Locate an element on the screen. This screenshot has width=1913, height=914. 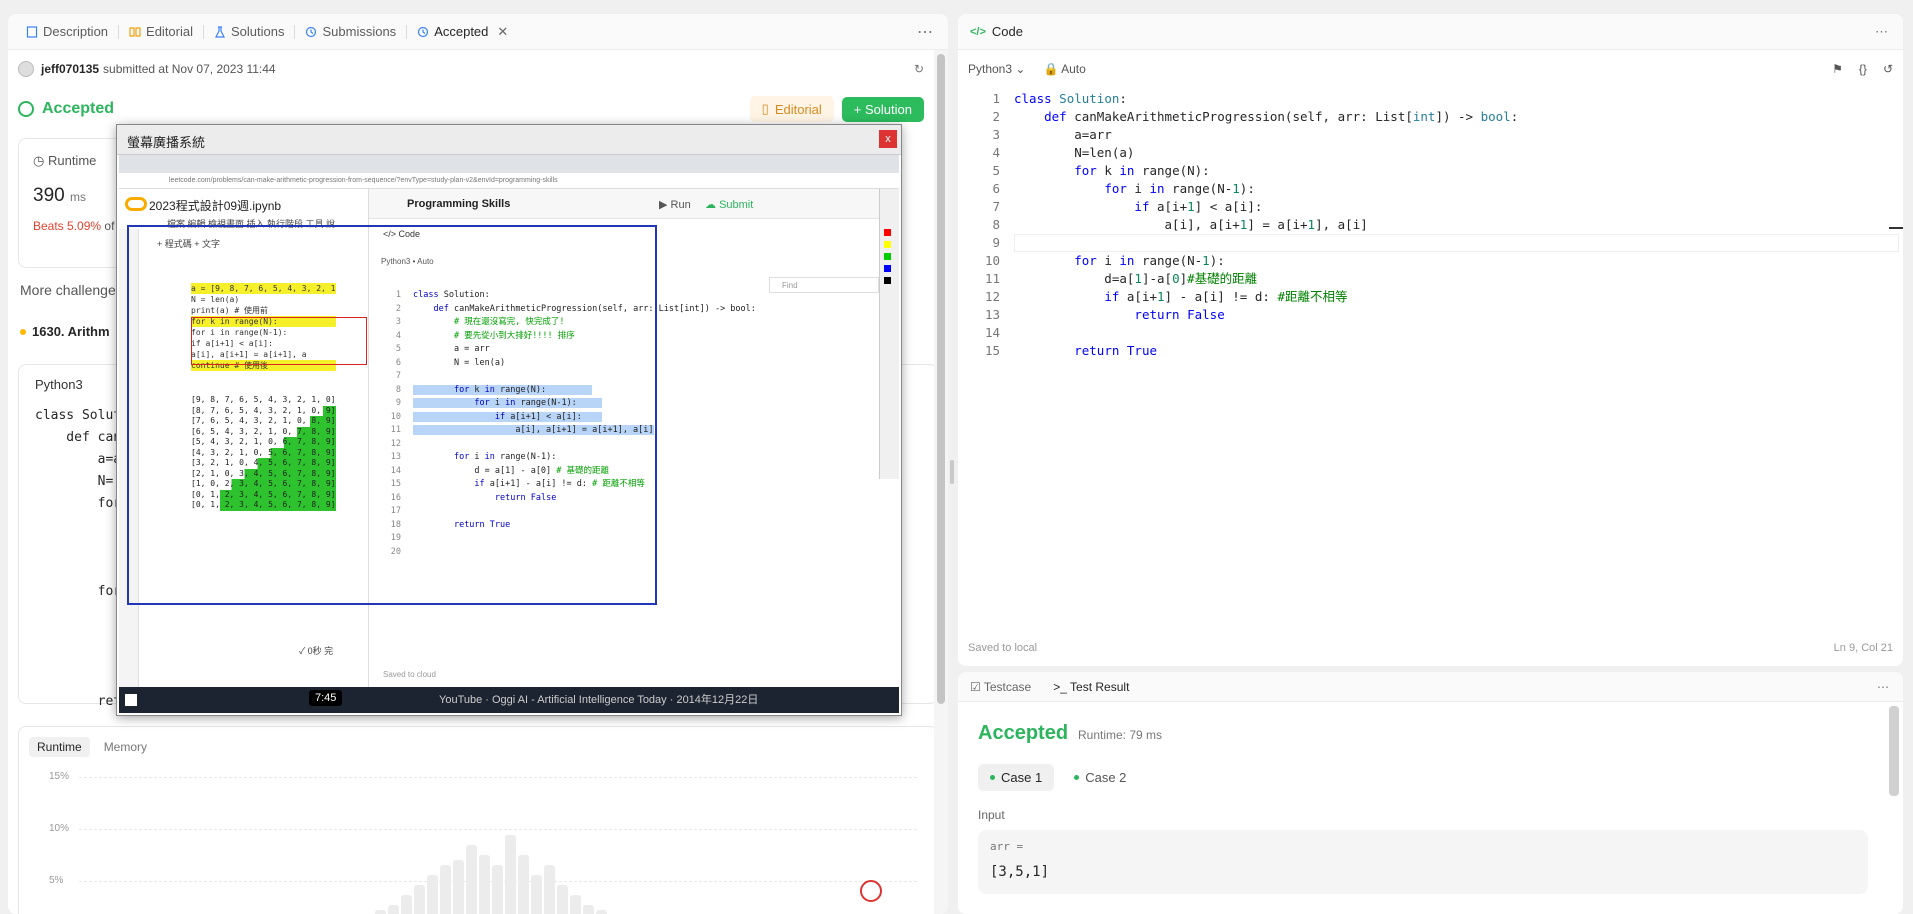
editorial-button: ▯ Editorial is located at coordinates (791, 109).